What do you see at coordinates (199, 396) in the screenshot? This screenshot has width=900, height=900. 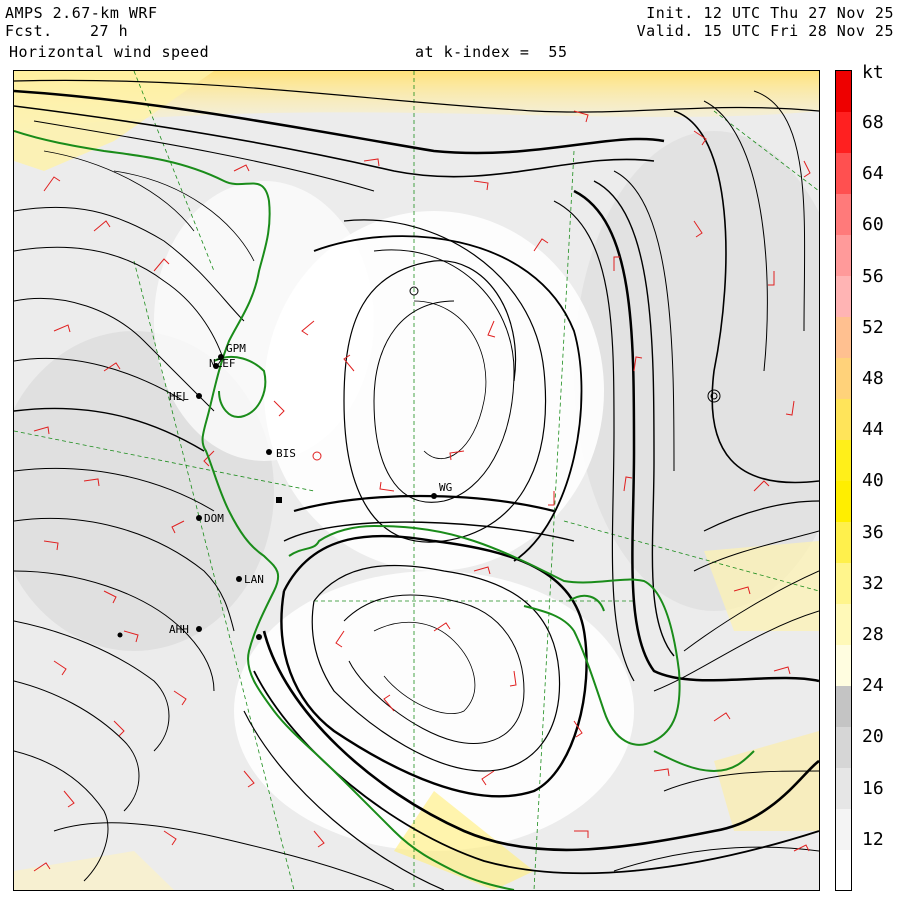 I see `station-dot-hel` at bounding box center [199, 396].